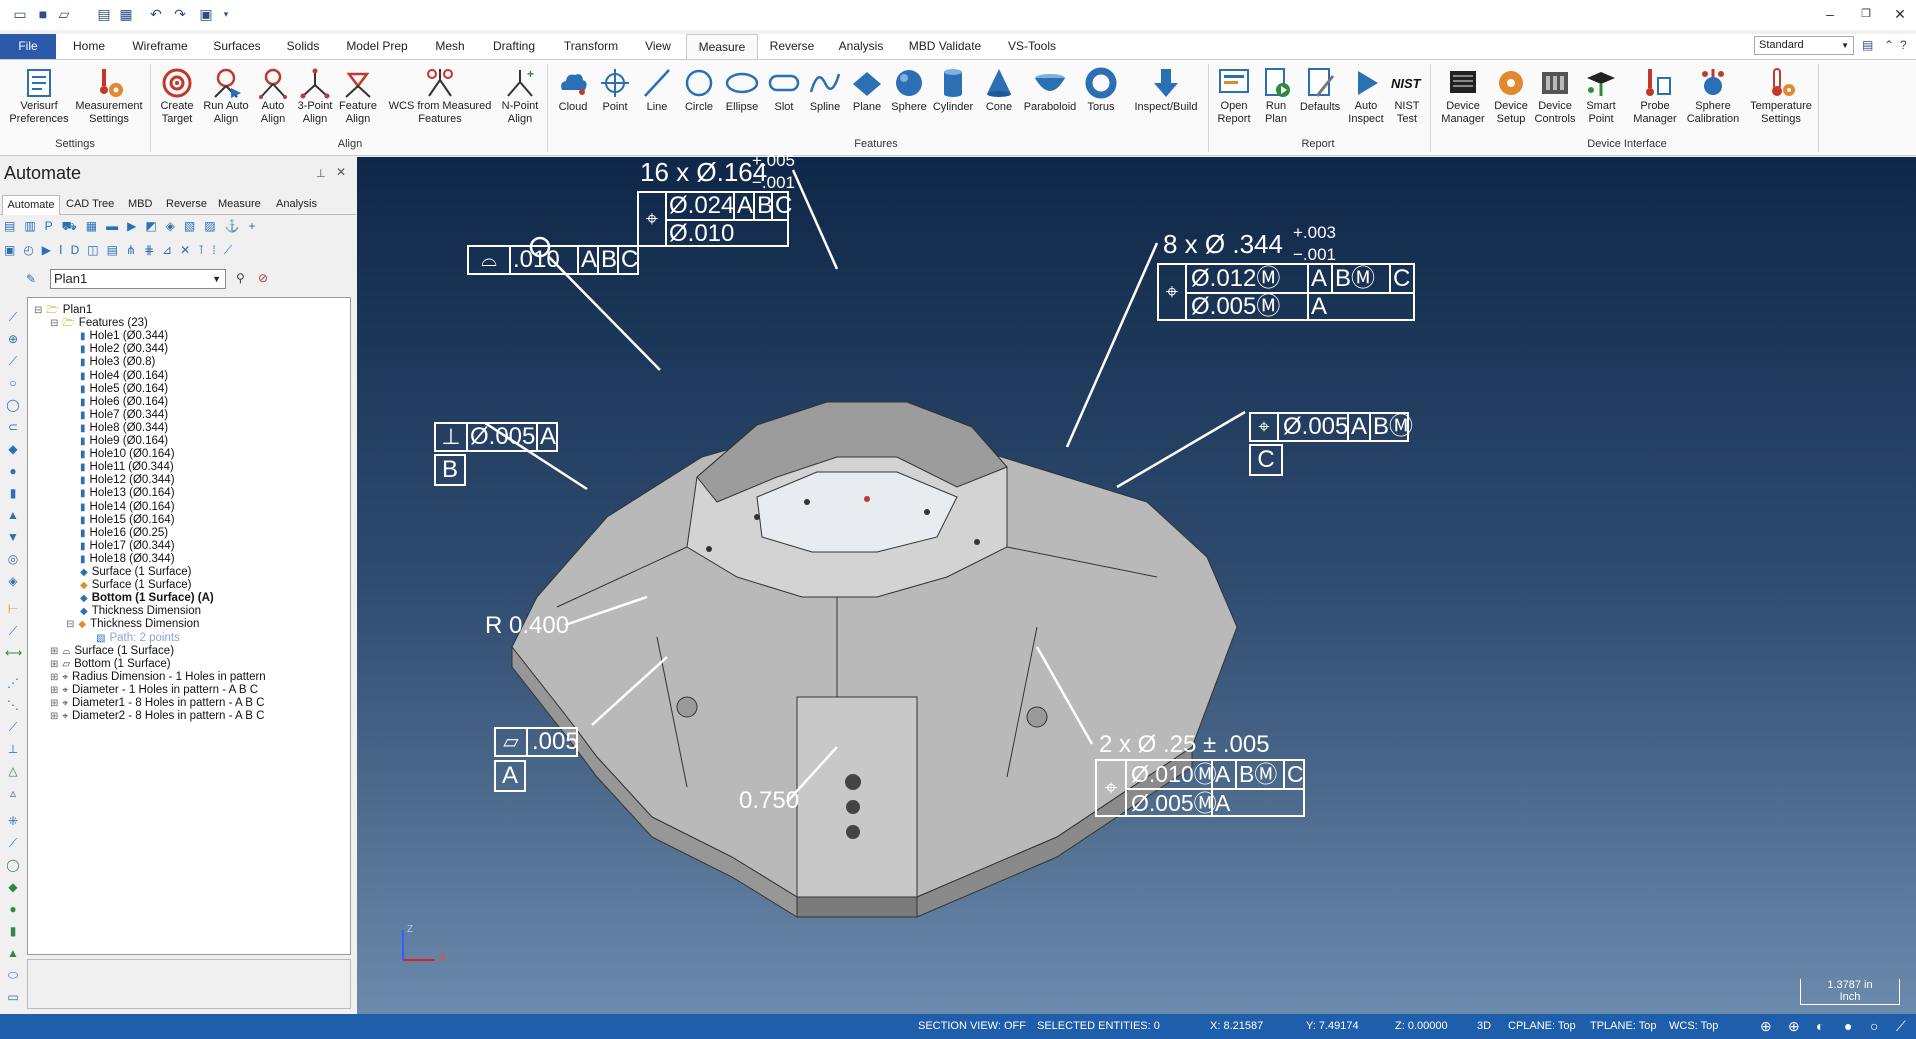 Image resolution: width=1916 pixels, height=1039 pixels. Describe the element at coordinates (13, 405) in the screenshot. I see `tool-icon: ◯` at that location.